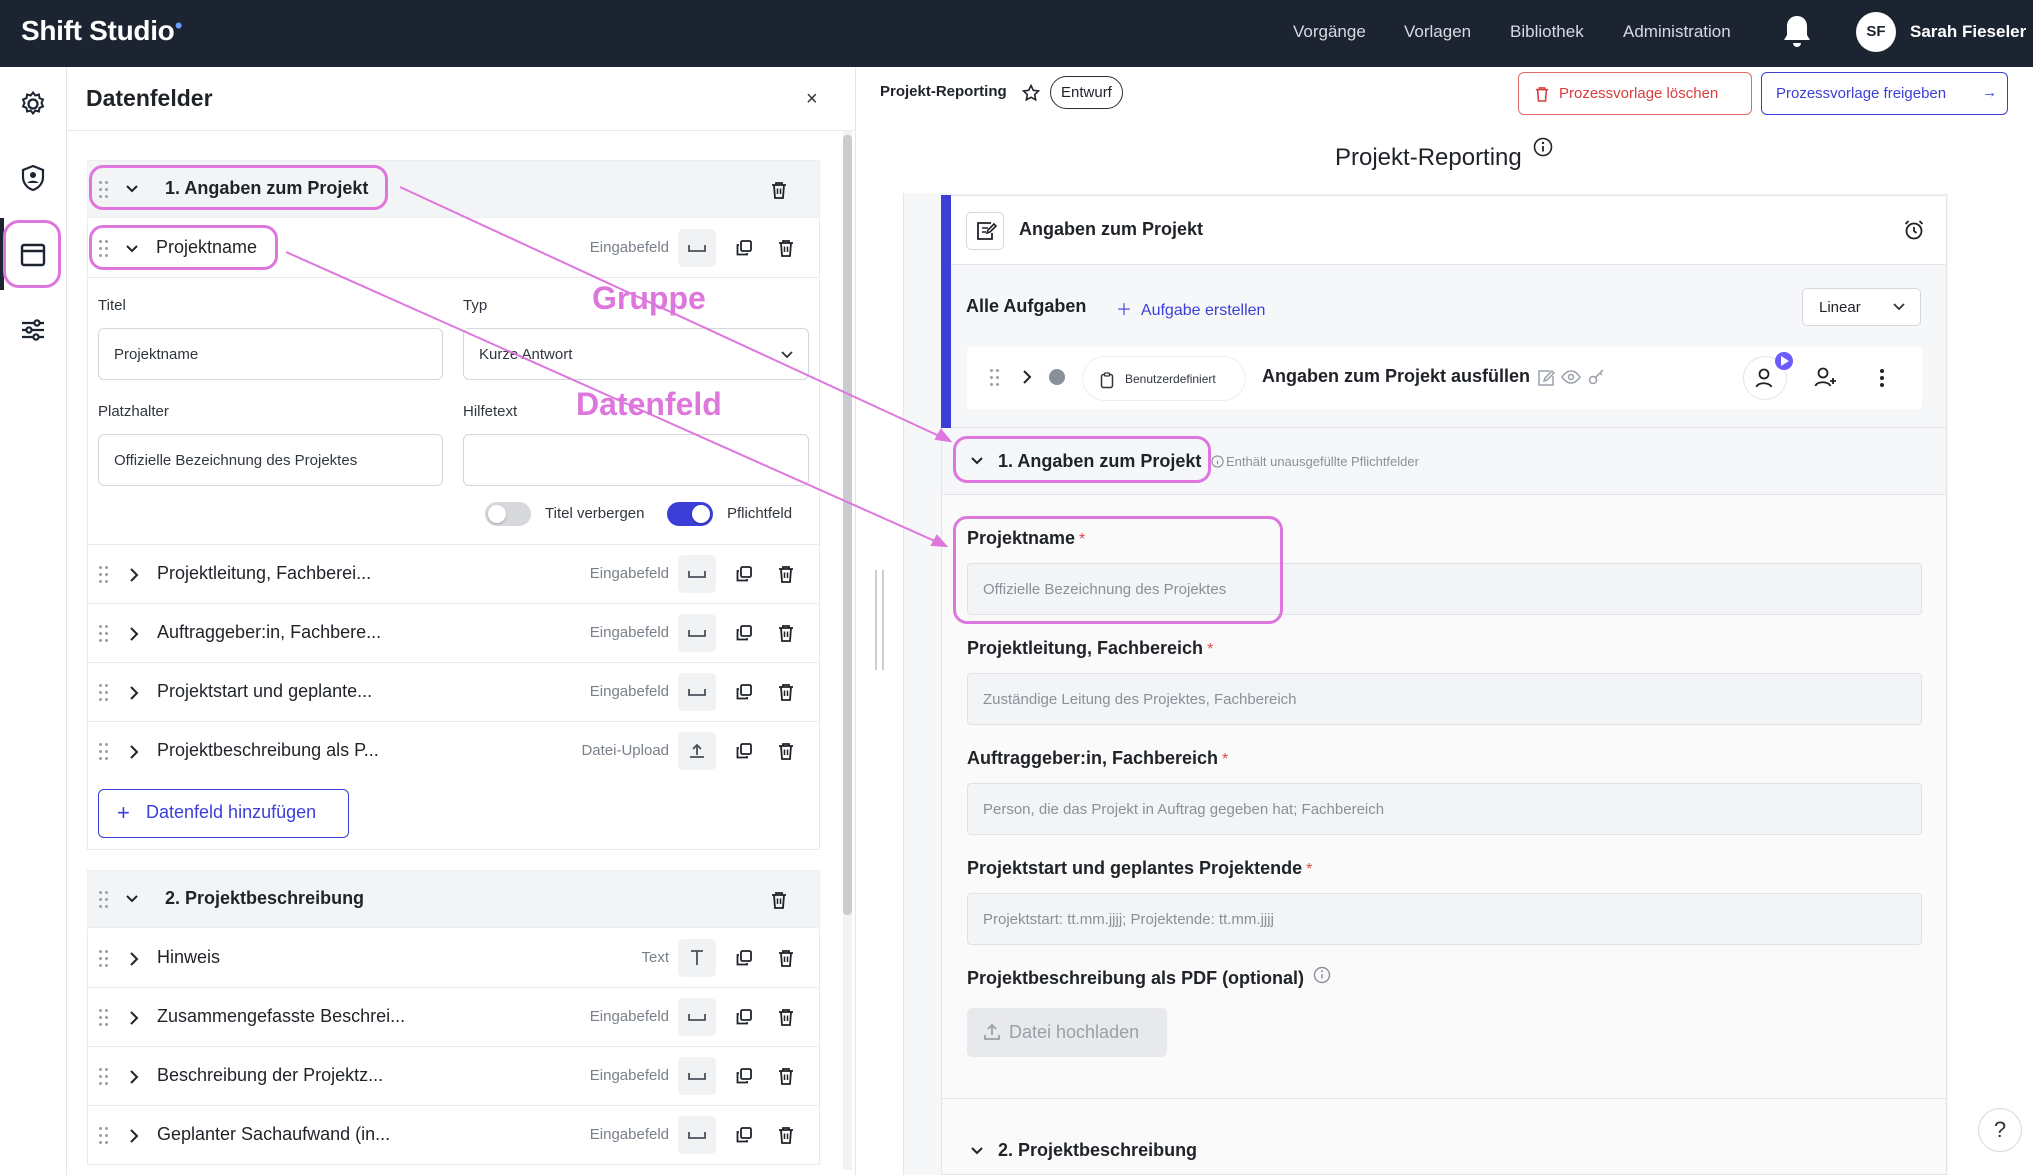 The image size is (2033, 1175). What do you see at coordinates (183, 247) in the screenshot?
I see `annotation-field-highlight` at bounding box center [183, 247].